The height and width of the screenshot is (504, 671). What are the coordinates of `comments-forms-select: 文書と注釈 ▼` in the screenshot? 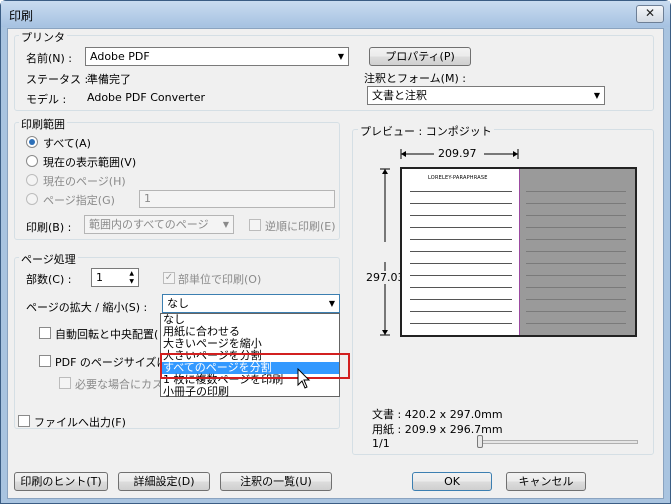 It's located at (486, 95).